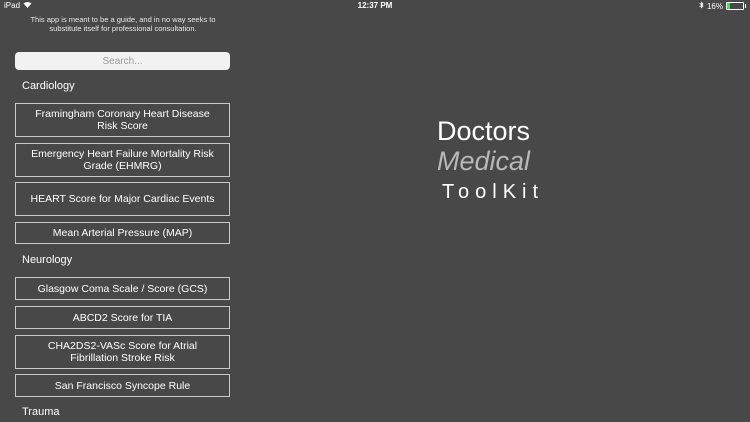  I want to click on app-logo: Doctors Medical ToolKit, so click(537, 160).